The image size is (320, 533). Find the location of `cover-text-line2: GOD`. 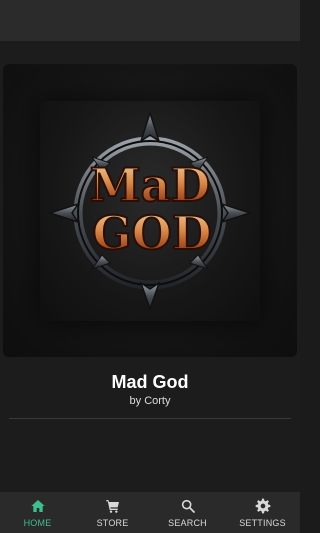

cover-text-line2: GOD is located at coordinates (151, 233).